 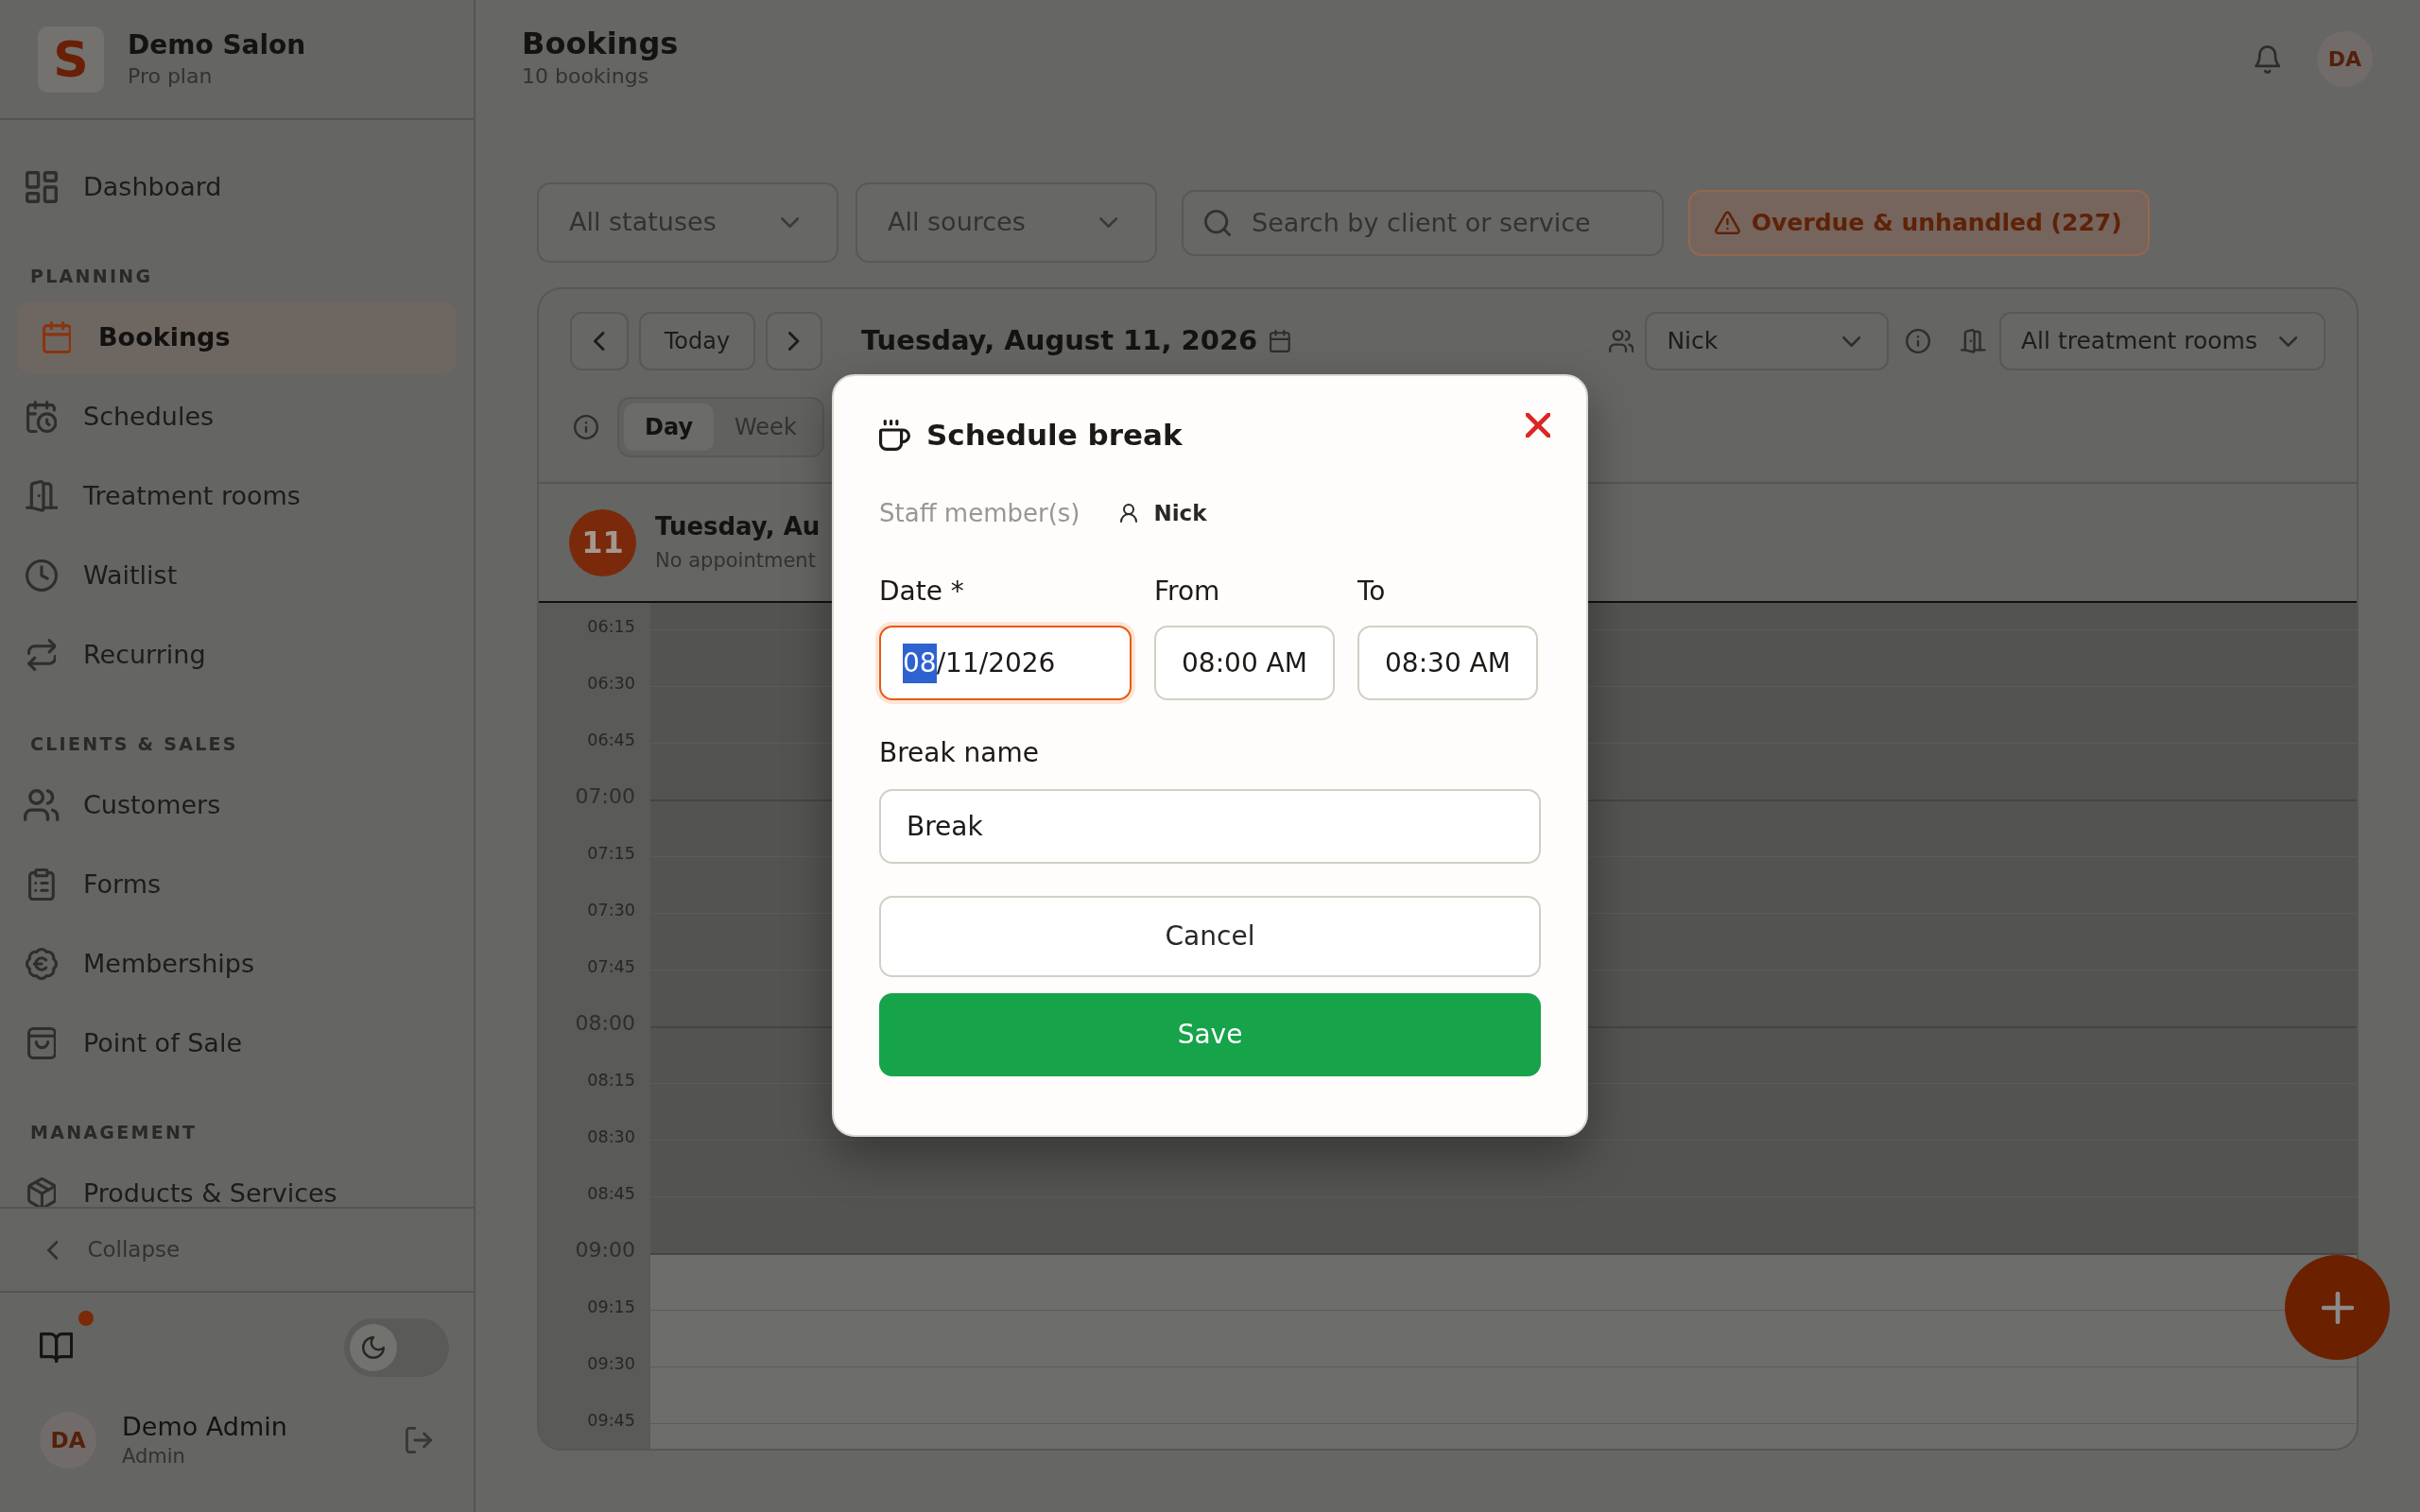 What do you see at coordinates (600, 43) in the screenshot?
I see `page-title: Bookings` at bounding box center [600, 43].